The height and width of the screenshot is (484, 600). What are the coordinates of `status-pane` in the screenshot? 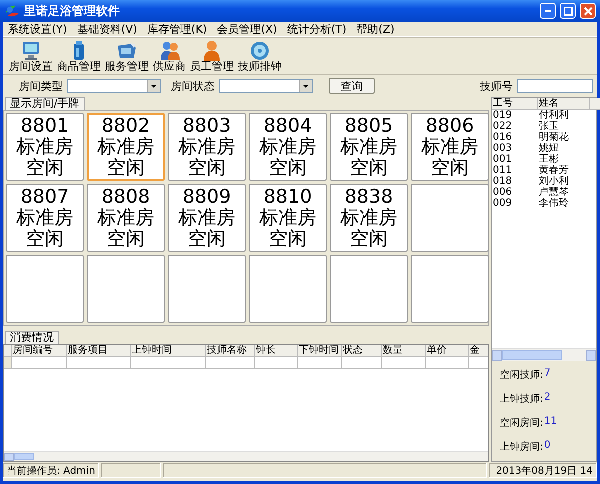 It's located at (131, 470).